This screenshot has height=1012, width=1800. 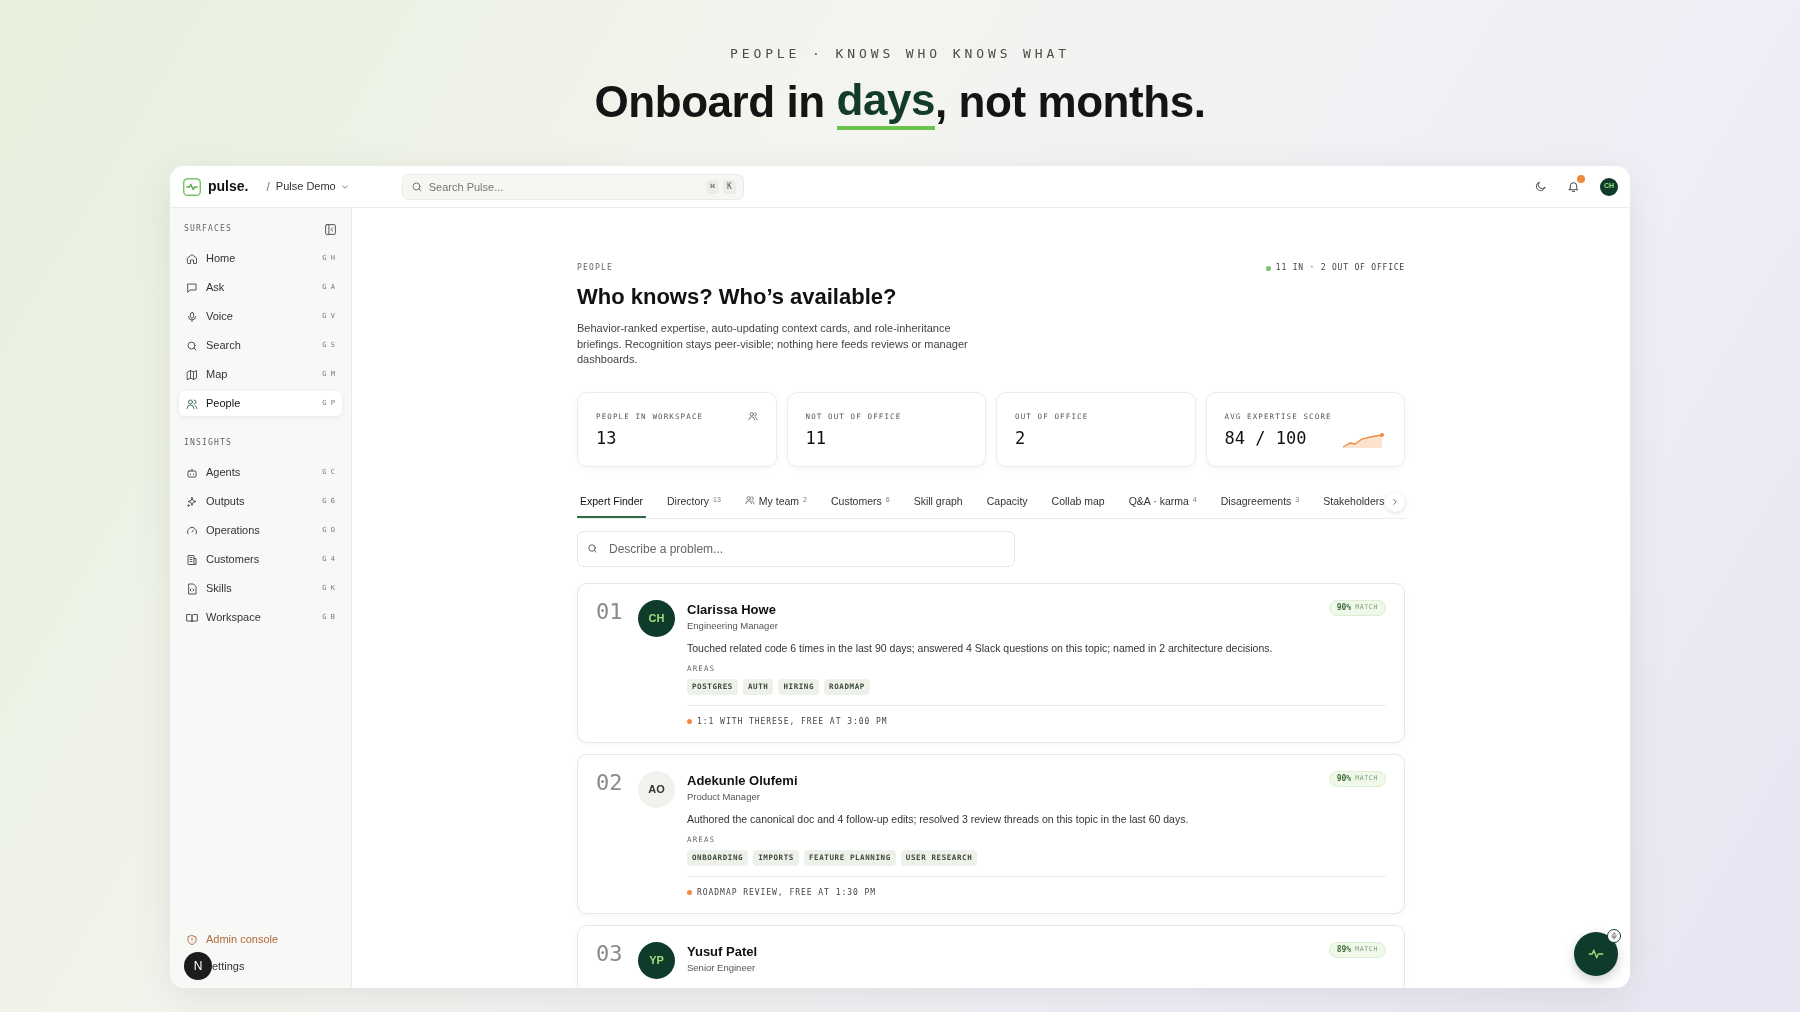 What do you see at coordinates (595, 268) in the screenshot?
I see `page-eyebrow: PEOPLE` at bounding box center [595, 268].